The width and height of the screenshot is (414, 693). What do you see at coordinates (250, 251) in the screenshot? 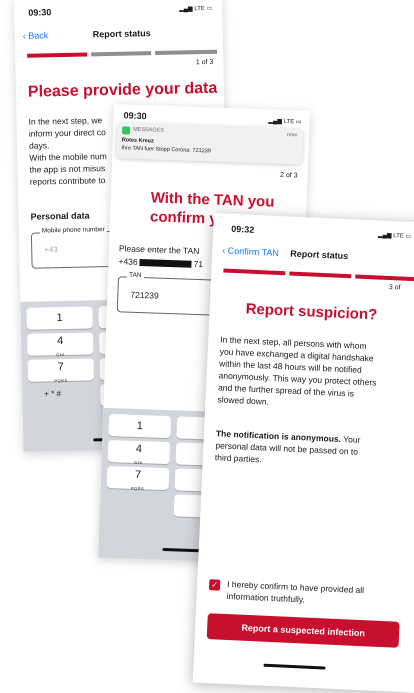
I see `back-button: ‹ Confirm TAN` at bounding box center [250, 251].